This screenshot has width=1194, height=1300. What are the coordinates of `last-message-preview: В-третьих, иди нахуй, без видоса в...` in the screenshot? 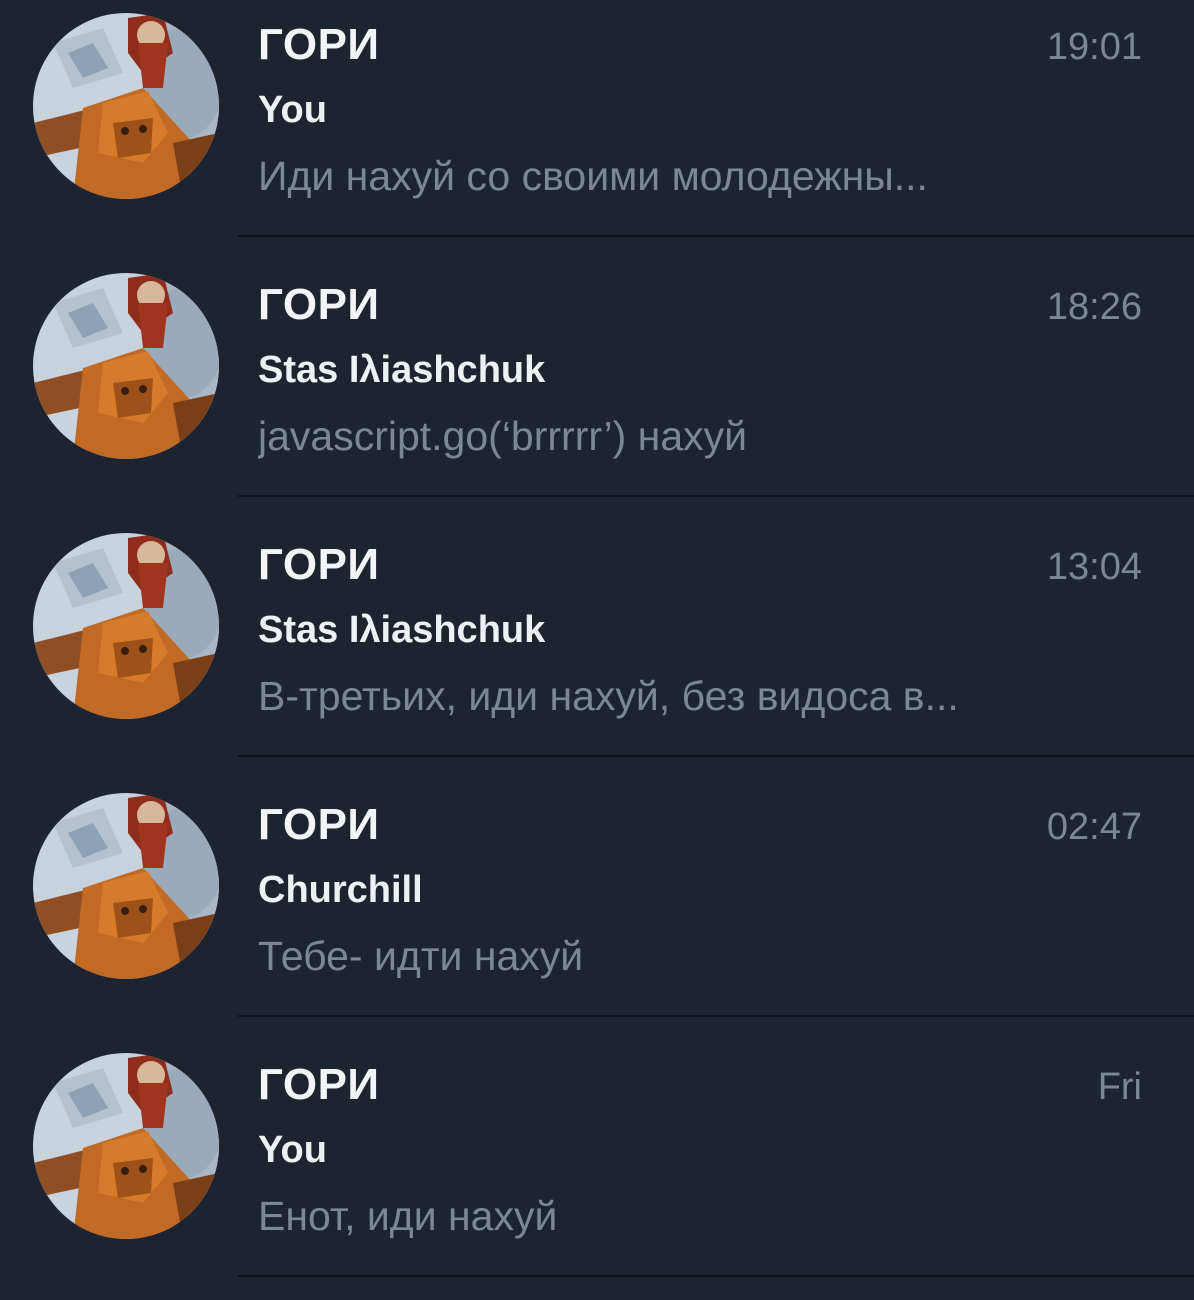 It's located at (608, 696).